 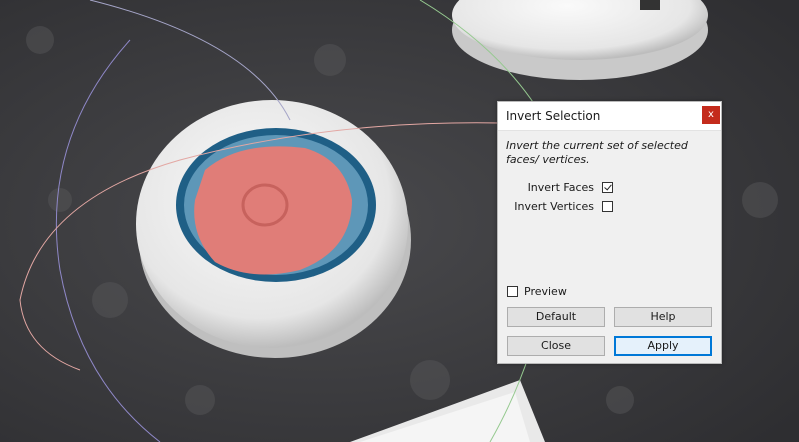 I want to click on invert-faces-label: Invert Faces, so click(x=560, y=187).